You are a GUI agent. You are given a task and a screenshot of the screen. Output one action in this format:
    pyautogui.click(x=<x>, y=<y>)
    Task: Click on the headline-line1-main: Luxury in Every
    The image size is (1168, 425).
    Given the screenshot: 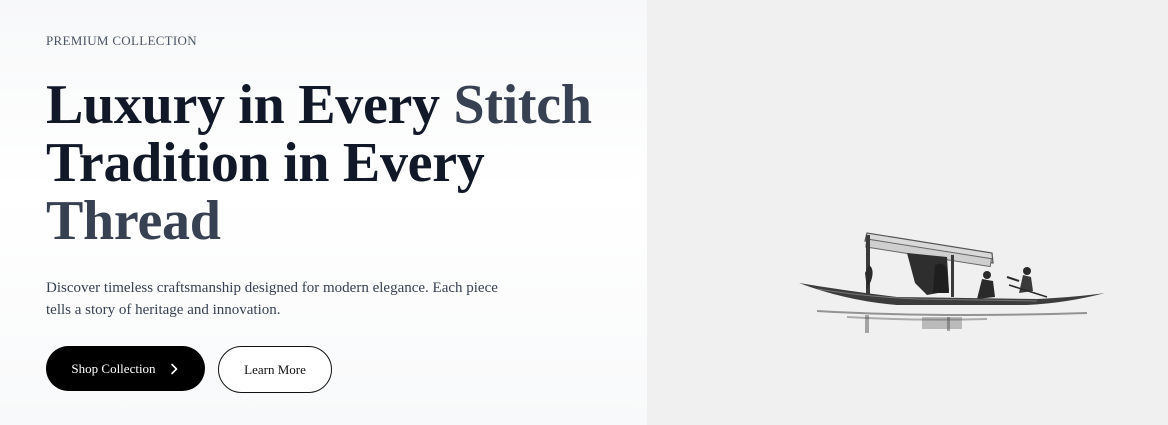 What is the action you would take?
    pyautogui.click(x=250, y=105)
    